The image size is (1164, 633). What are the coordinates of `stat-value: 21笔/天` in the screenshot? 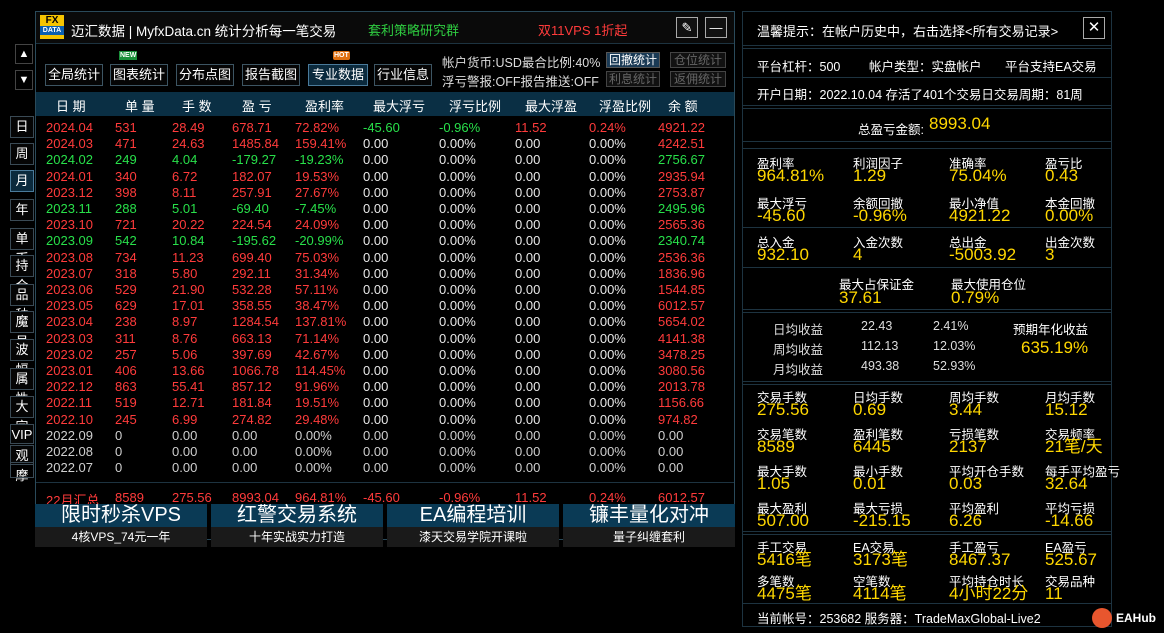 It's located at (1074, 446).